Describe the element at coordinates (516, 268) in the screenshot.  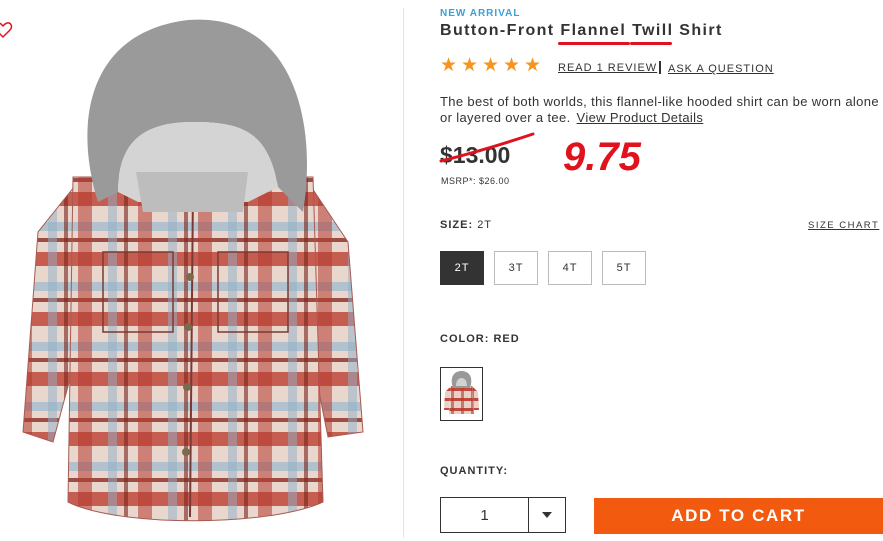
I see `size-option-3t: 3T` at that location.